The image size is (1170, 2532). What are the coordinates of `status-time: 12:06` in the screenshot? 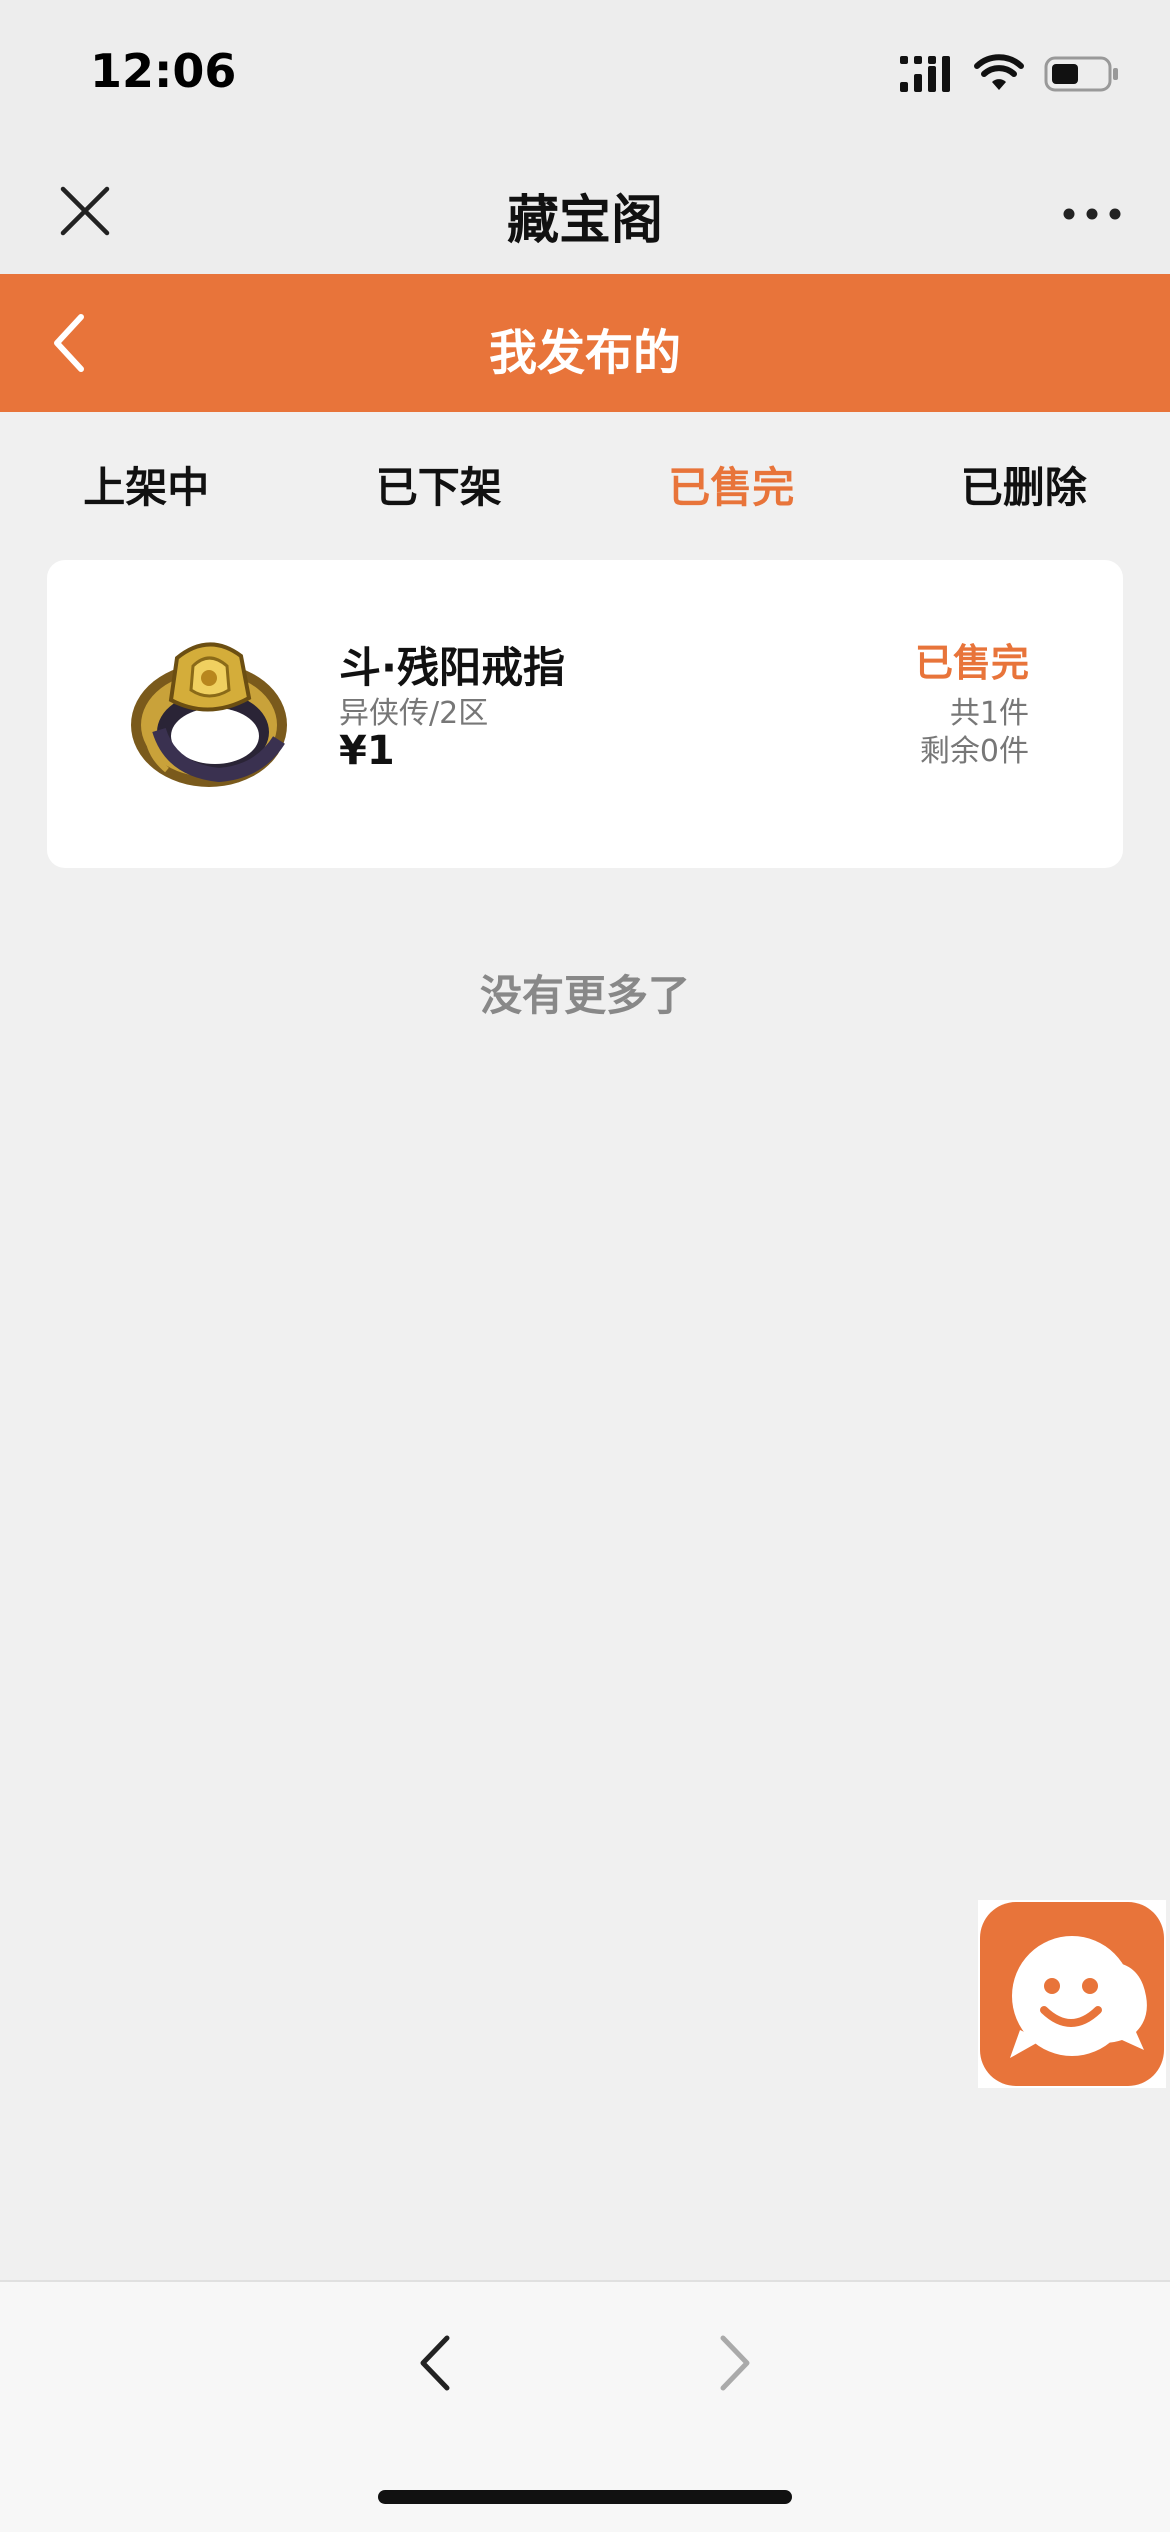 It's located at (163, 71).